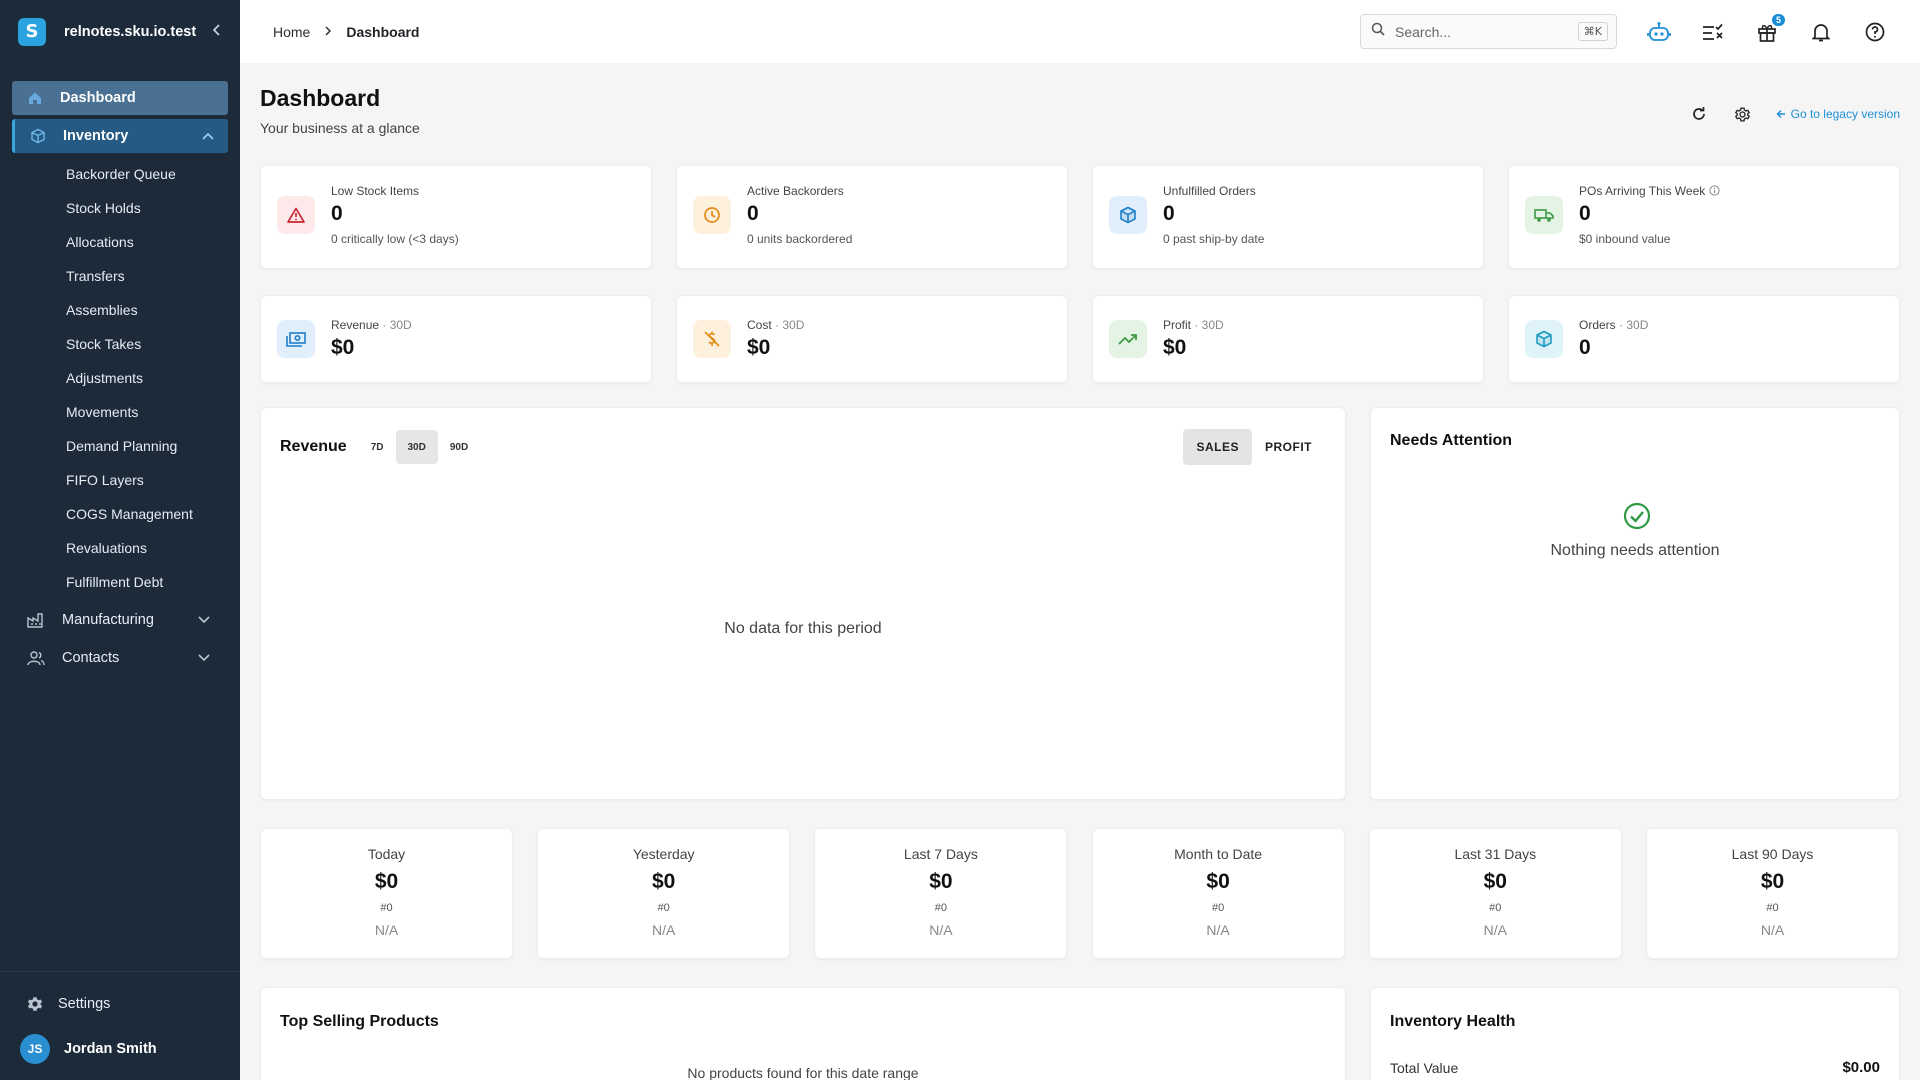  Describe the element at coordinates (872, 217) in the screenshot. I see `kpi-card: Active Backorders 0 0 units backordered` at that location.